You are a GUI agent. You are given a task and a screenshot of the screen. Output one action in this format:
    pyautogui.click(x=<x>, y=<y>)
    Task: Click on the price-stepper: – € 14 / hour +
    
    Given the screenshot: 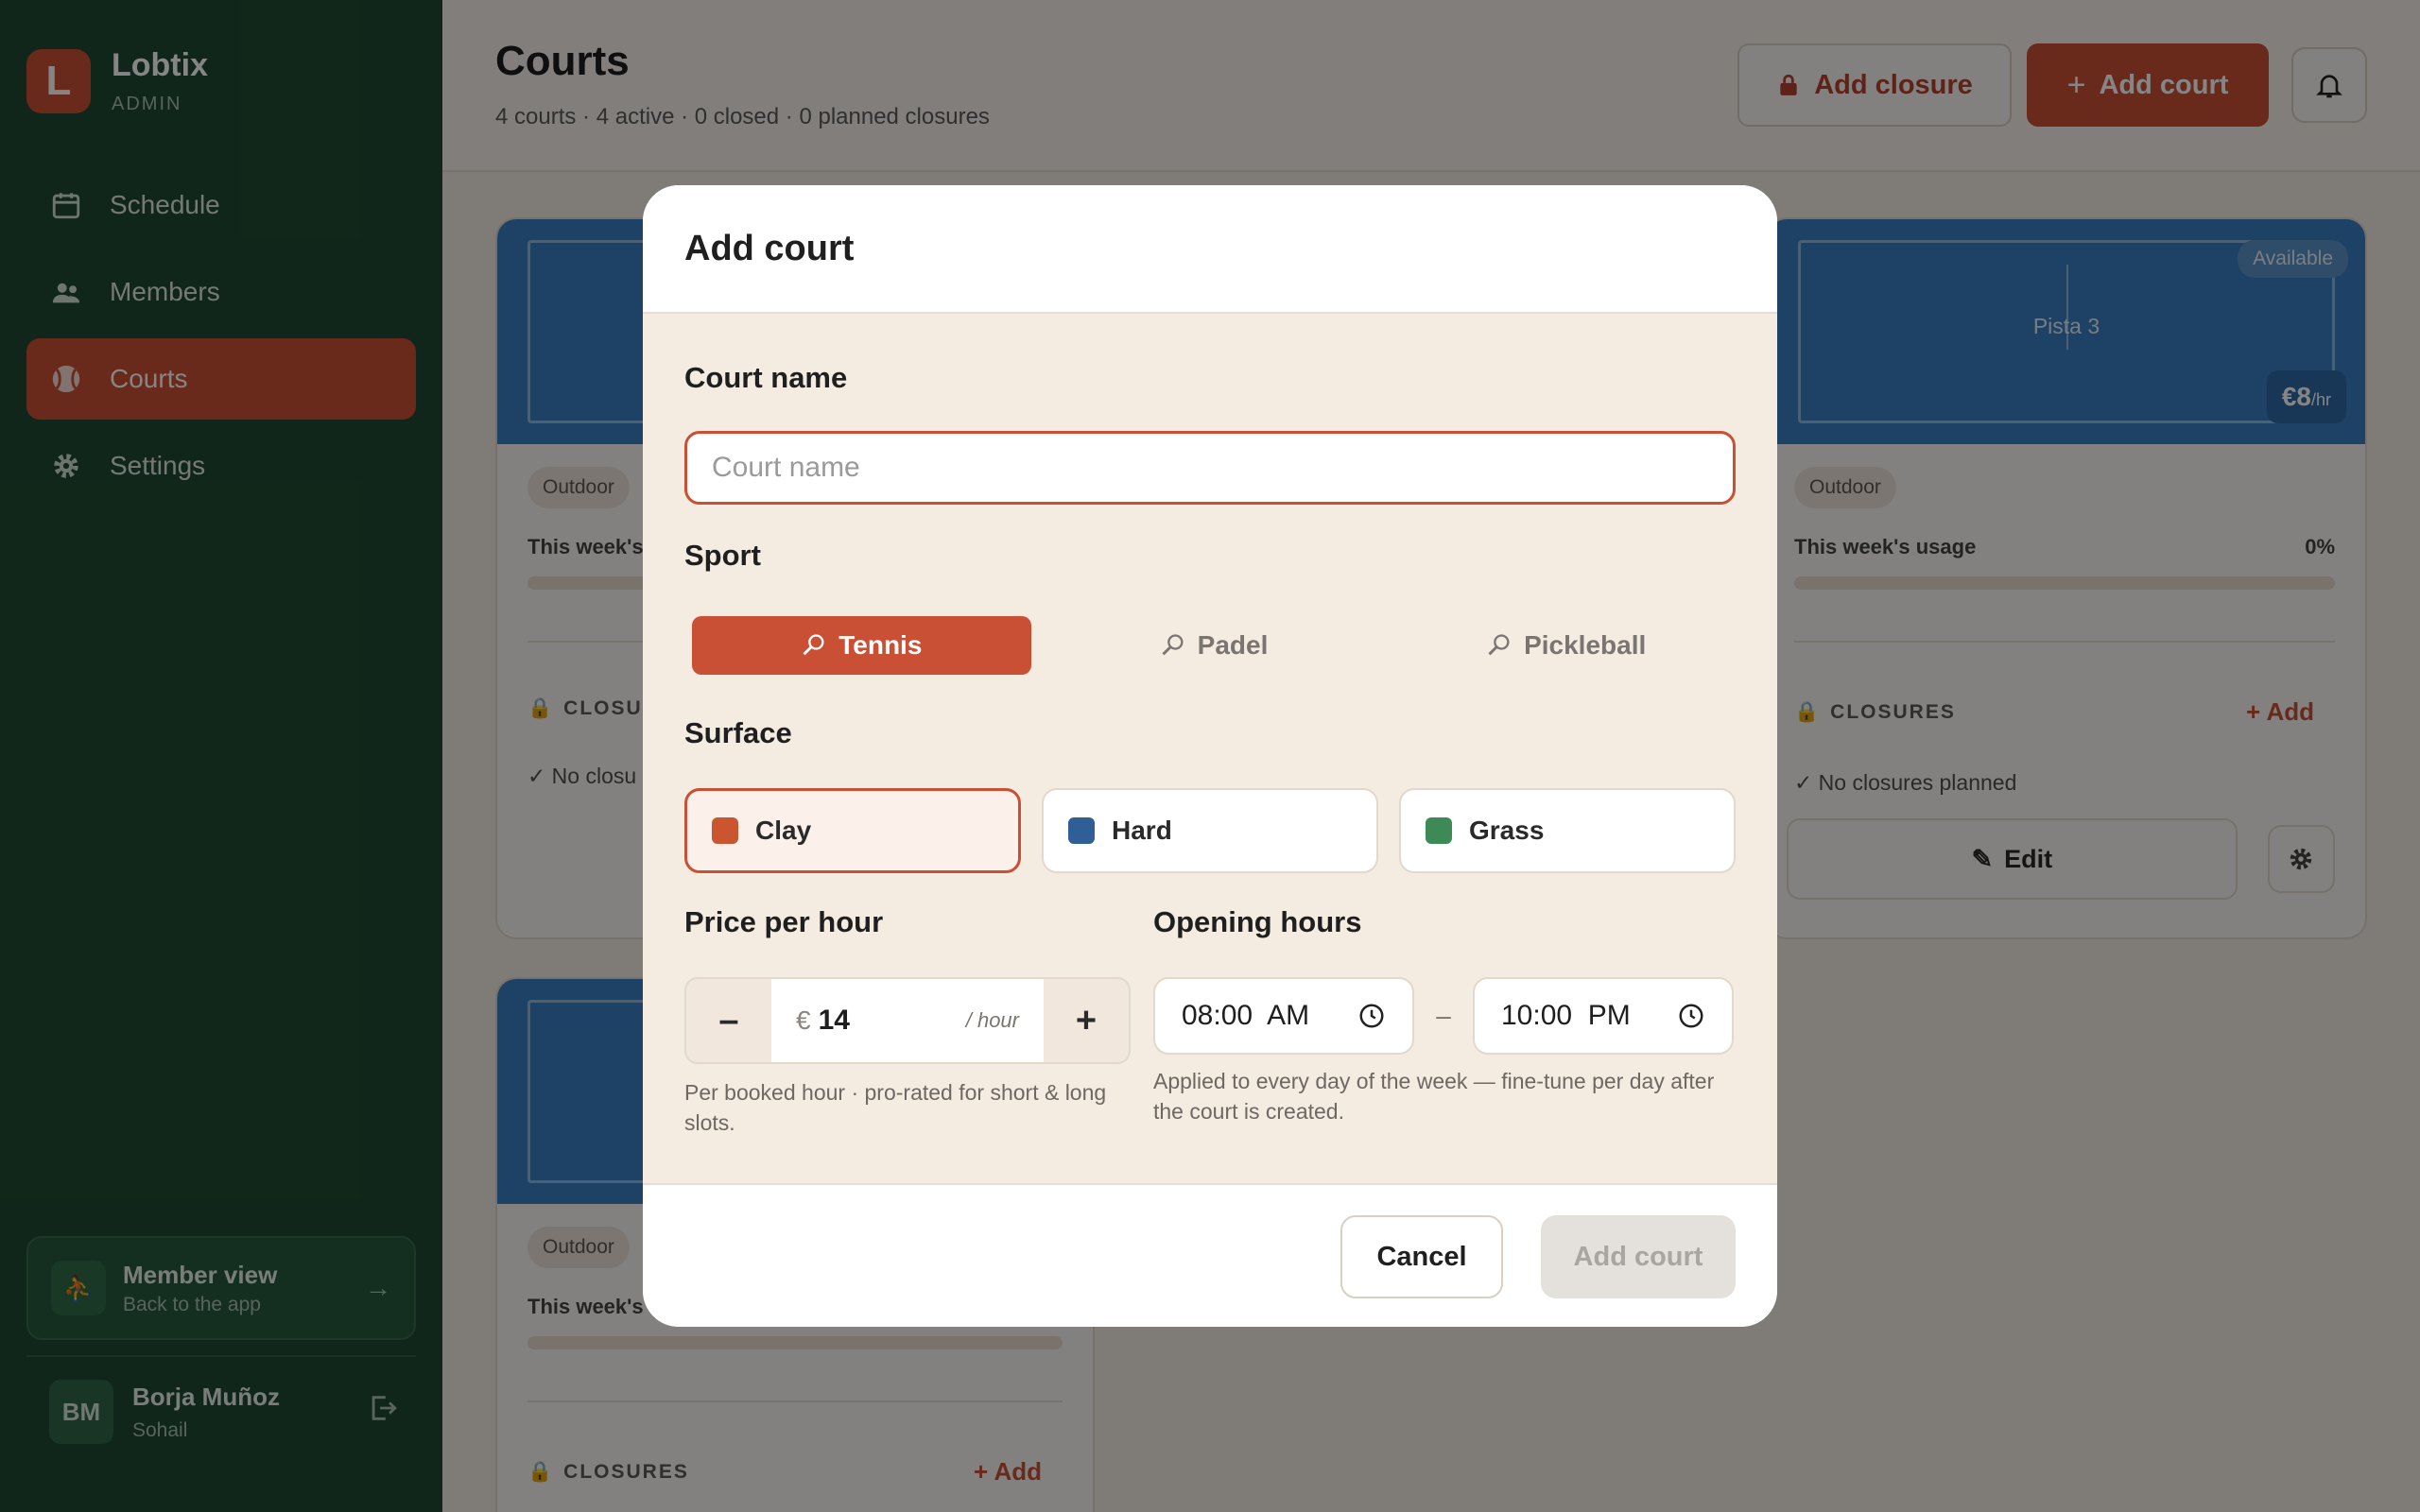 What is the action you would take?
    pyautogui.click(x=907, y=1020)
    